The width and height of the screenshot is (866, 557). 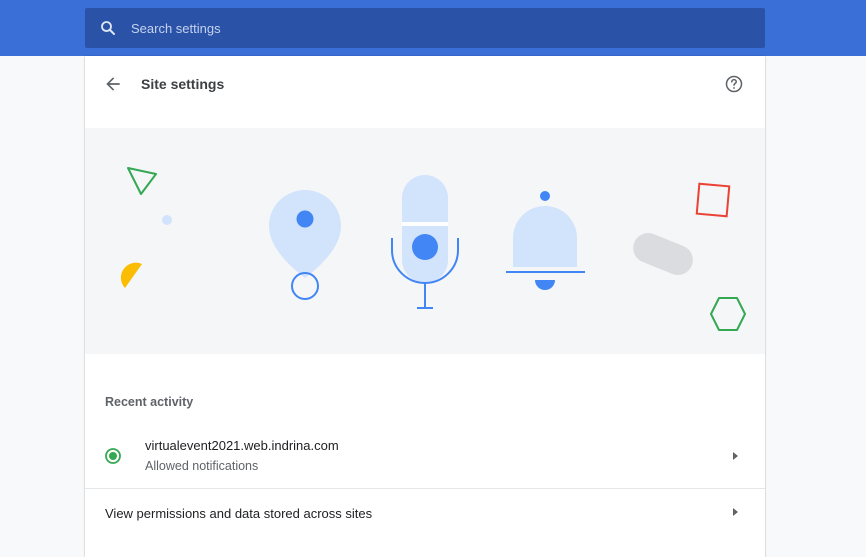 What do you see at coordinates (149, 402) in the screenshot?
I see `recent-activity-heading: Recent activity` at bounding box center [149, 402].